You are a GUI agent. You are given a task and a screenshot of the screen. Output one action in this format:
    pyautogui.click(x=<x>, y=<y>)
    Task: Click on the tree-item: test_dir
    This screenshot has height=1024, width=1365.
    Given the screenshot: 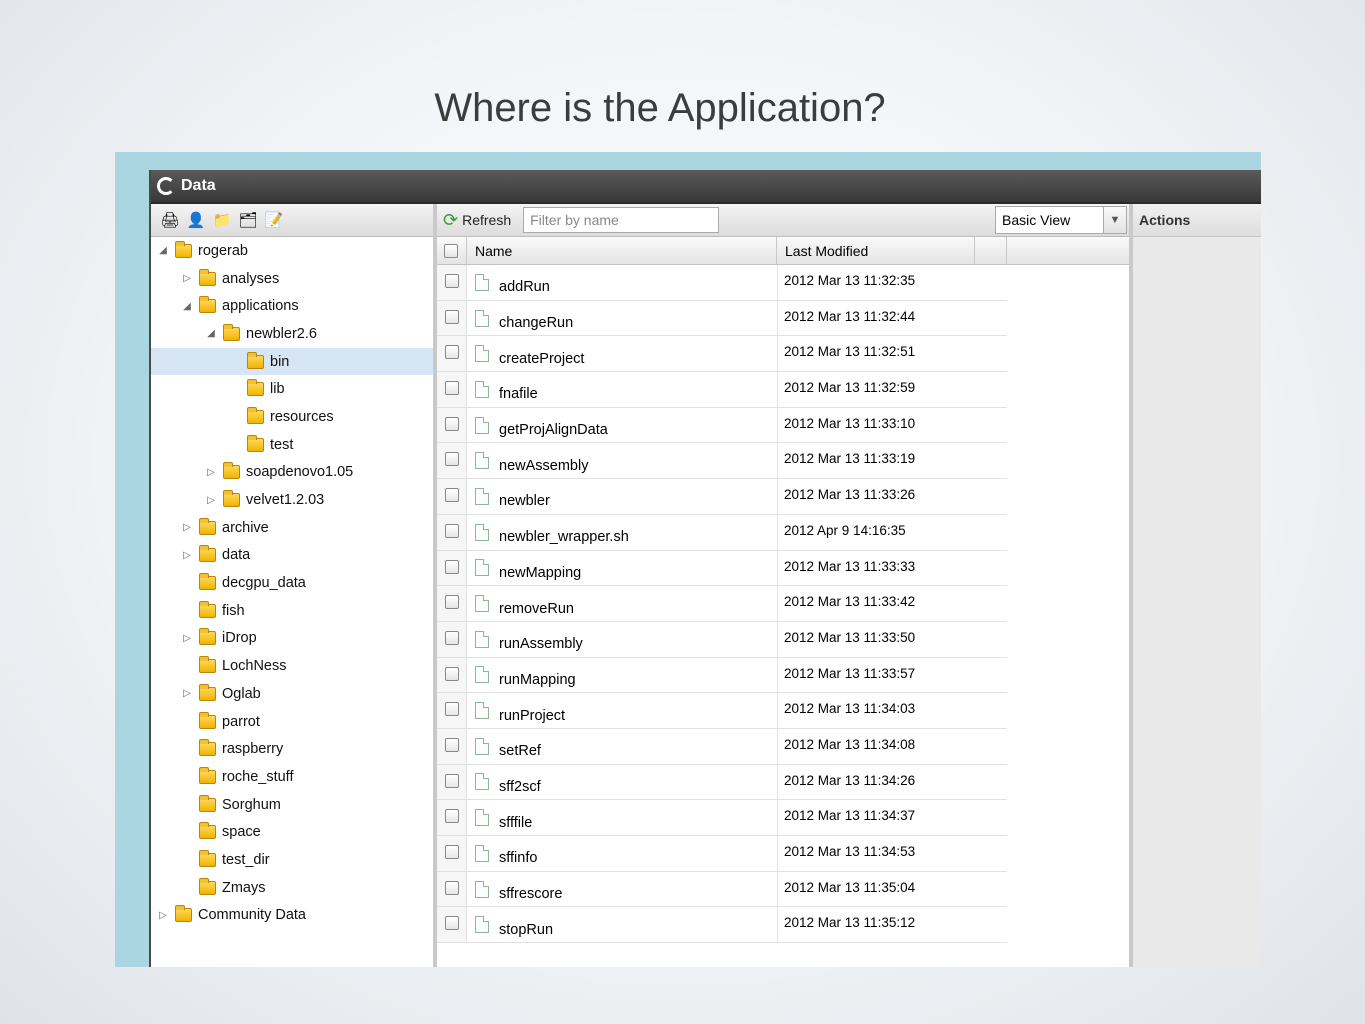 What is the action you would take?
    pyautogui.click(x=292, y=860)
    